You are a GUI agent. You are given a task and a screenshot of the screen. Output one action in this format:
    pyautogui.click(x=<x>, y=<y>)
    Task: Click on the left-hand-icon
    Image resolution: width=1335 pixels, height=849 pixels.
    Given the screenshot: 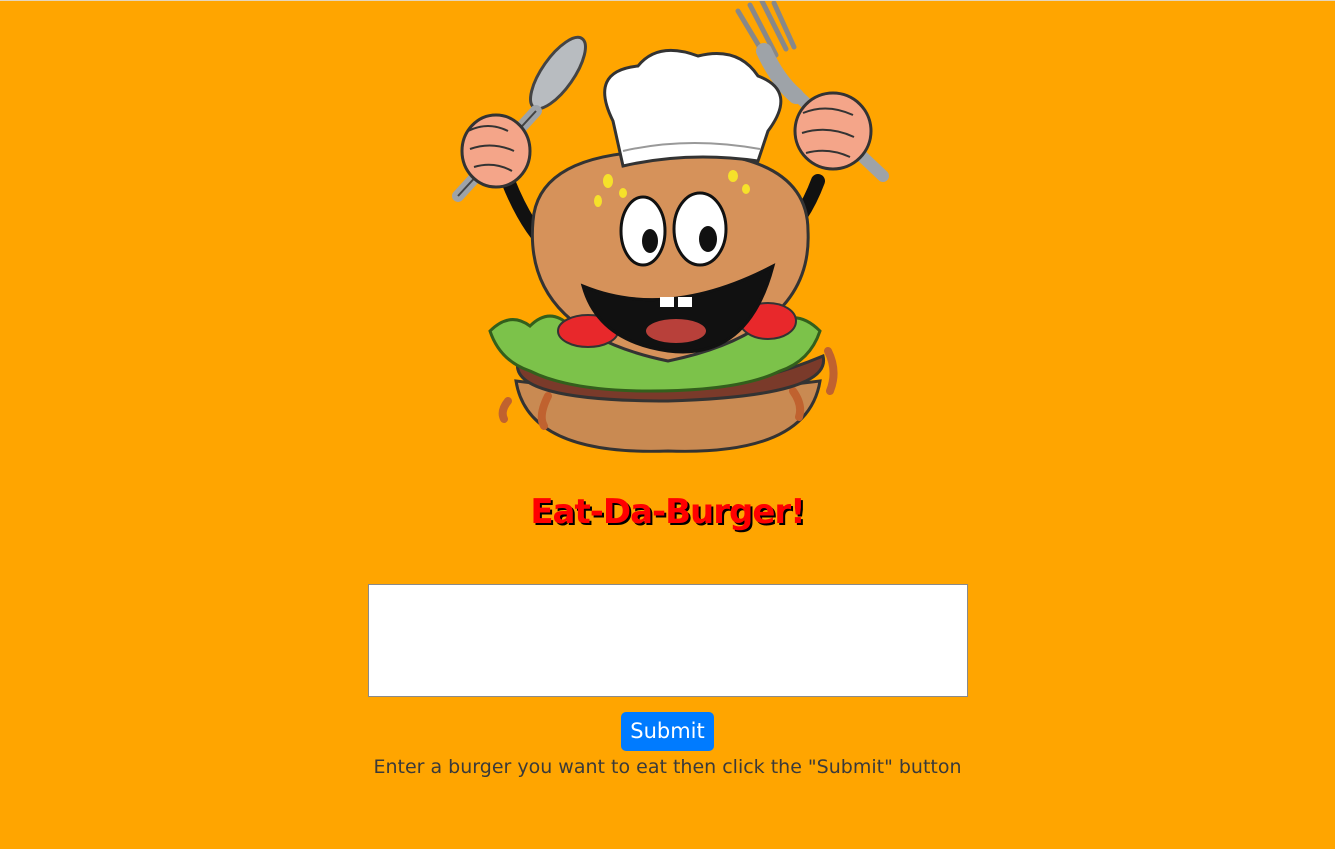 What is the action you would take?
    pyautogui.click(x=496, y=151)
    